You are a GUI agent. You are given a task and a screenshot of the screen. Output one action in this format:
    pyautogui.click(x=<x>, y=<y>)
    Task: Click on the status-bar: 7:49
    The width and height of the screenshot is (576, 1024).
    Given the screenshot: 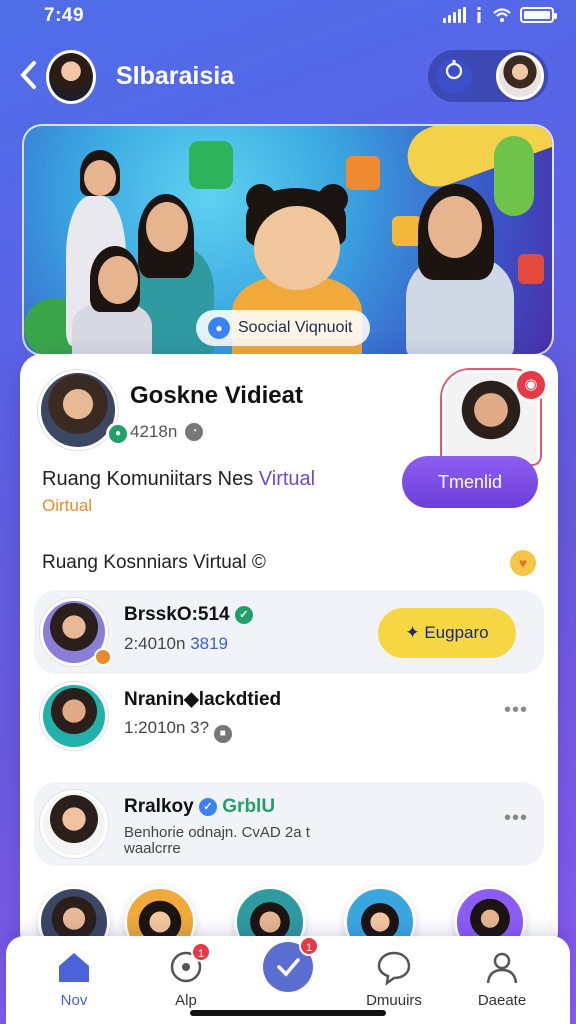 What is the action you would take?
    pyautogui.click(x=288, y=17)
    